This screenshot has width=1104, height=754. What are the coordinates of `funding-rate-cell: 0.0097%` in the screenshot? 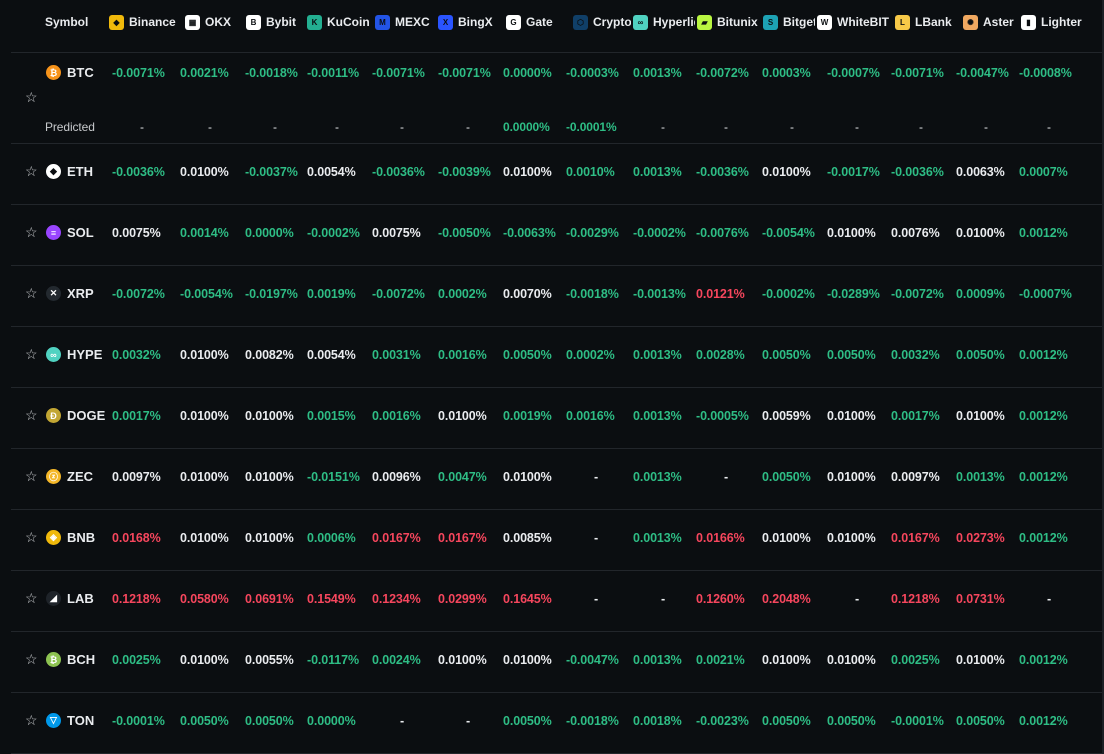 It's located at (915, 477).